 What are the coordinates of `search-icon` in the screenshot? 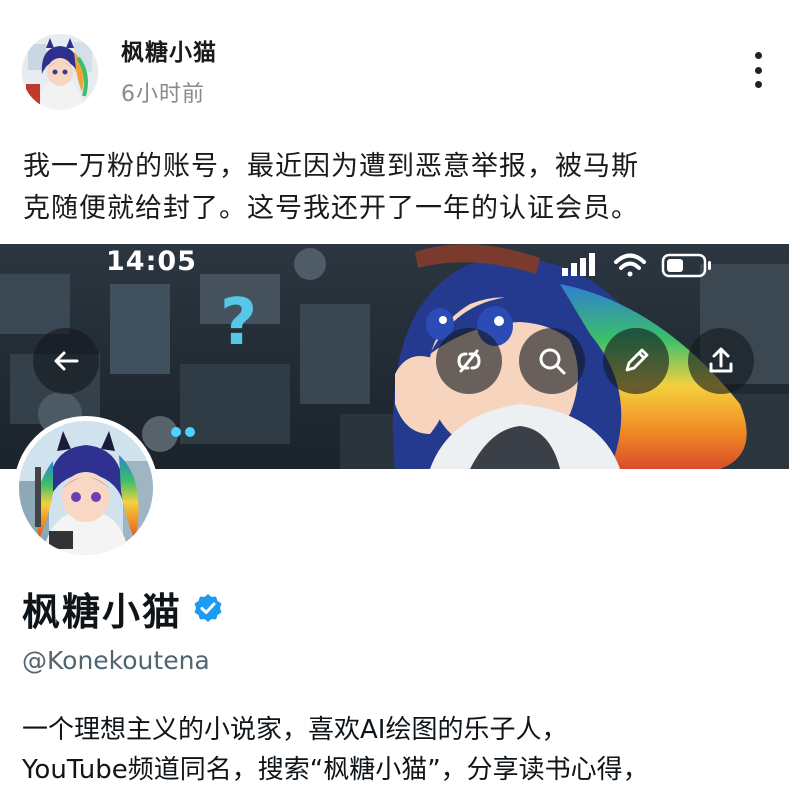 It's located at (552, 361).